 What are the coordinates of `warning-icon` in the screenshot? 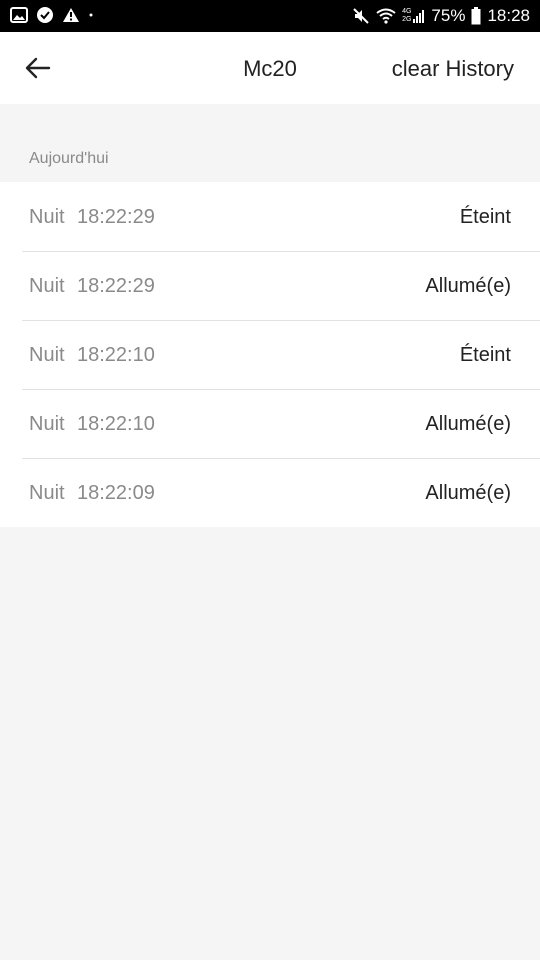 It's located at (71, 15).